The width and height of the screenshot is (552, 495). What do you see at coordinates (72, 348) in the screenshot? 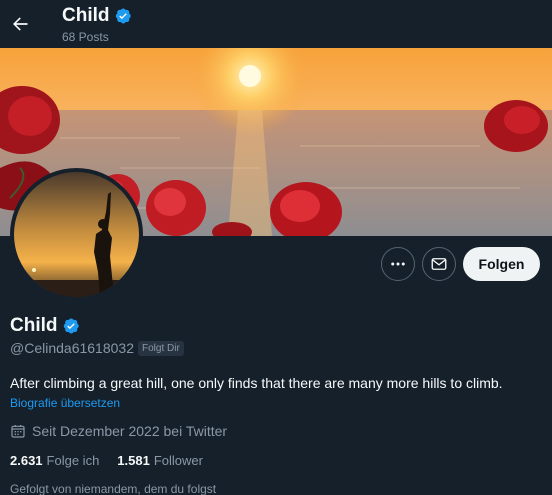
I see `profile-handle: @Celinda61618032` at bounding box center [72, 348].